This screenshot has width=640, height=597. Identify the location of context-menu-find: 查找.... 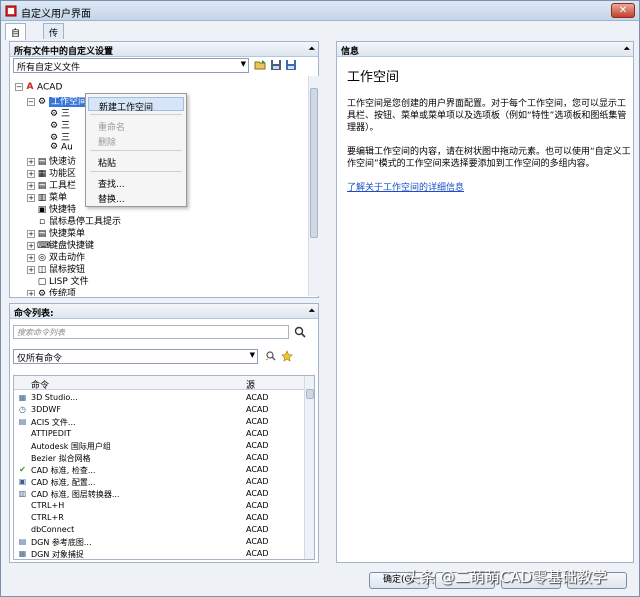
(136, 182).